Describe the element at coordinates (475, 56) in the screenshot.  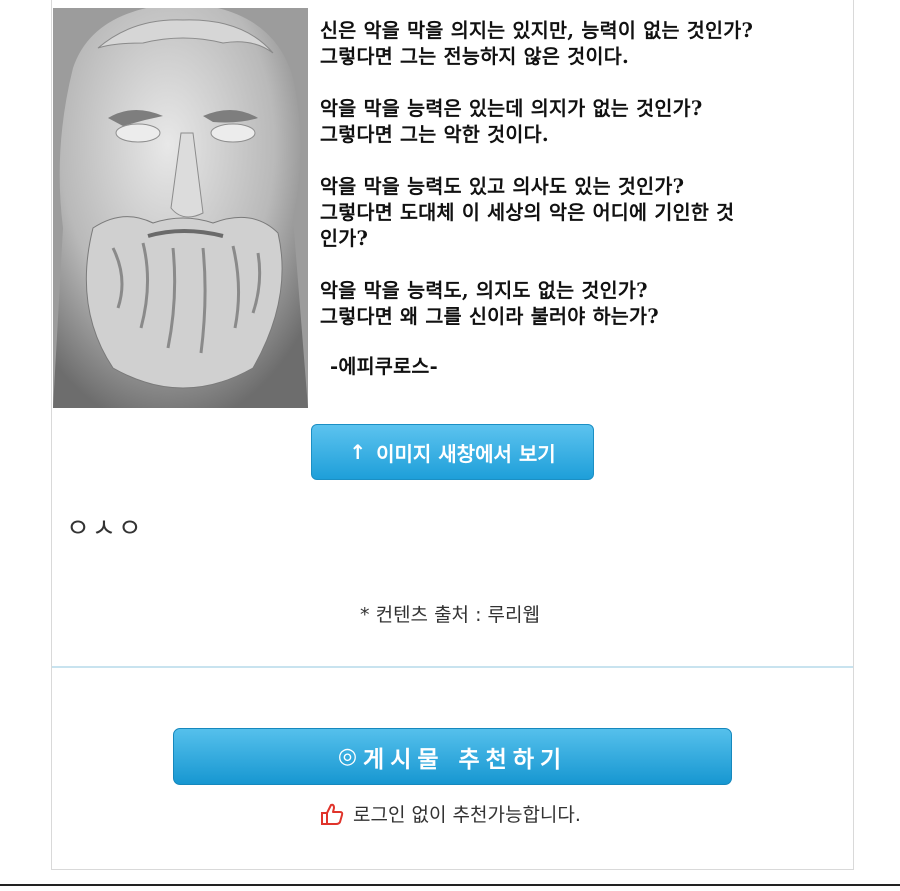
I see `quote-line: 그렇다면 그는 전능하지 않은 것이다.` at that location.